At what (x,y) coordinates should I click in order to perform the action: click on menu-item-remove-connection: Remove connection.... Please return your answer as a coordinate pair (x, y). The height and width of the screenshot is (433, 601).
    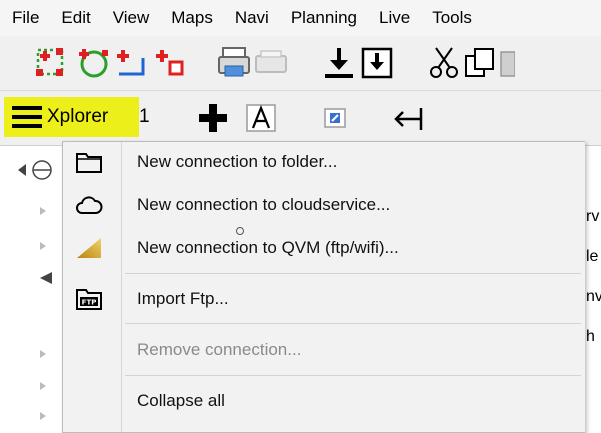
    Looking at the image, I should click on (324, 350).